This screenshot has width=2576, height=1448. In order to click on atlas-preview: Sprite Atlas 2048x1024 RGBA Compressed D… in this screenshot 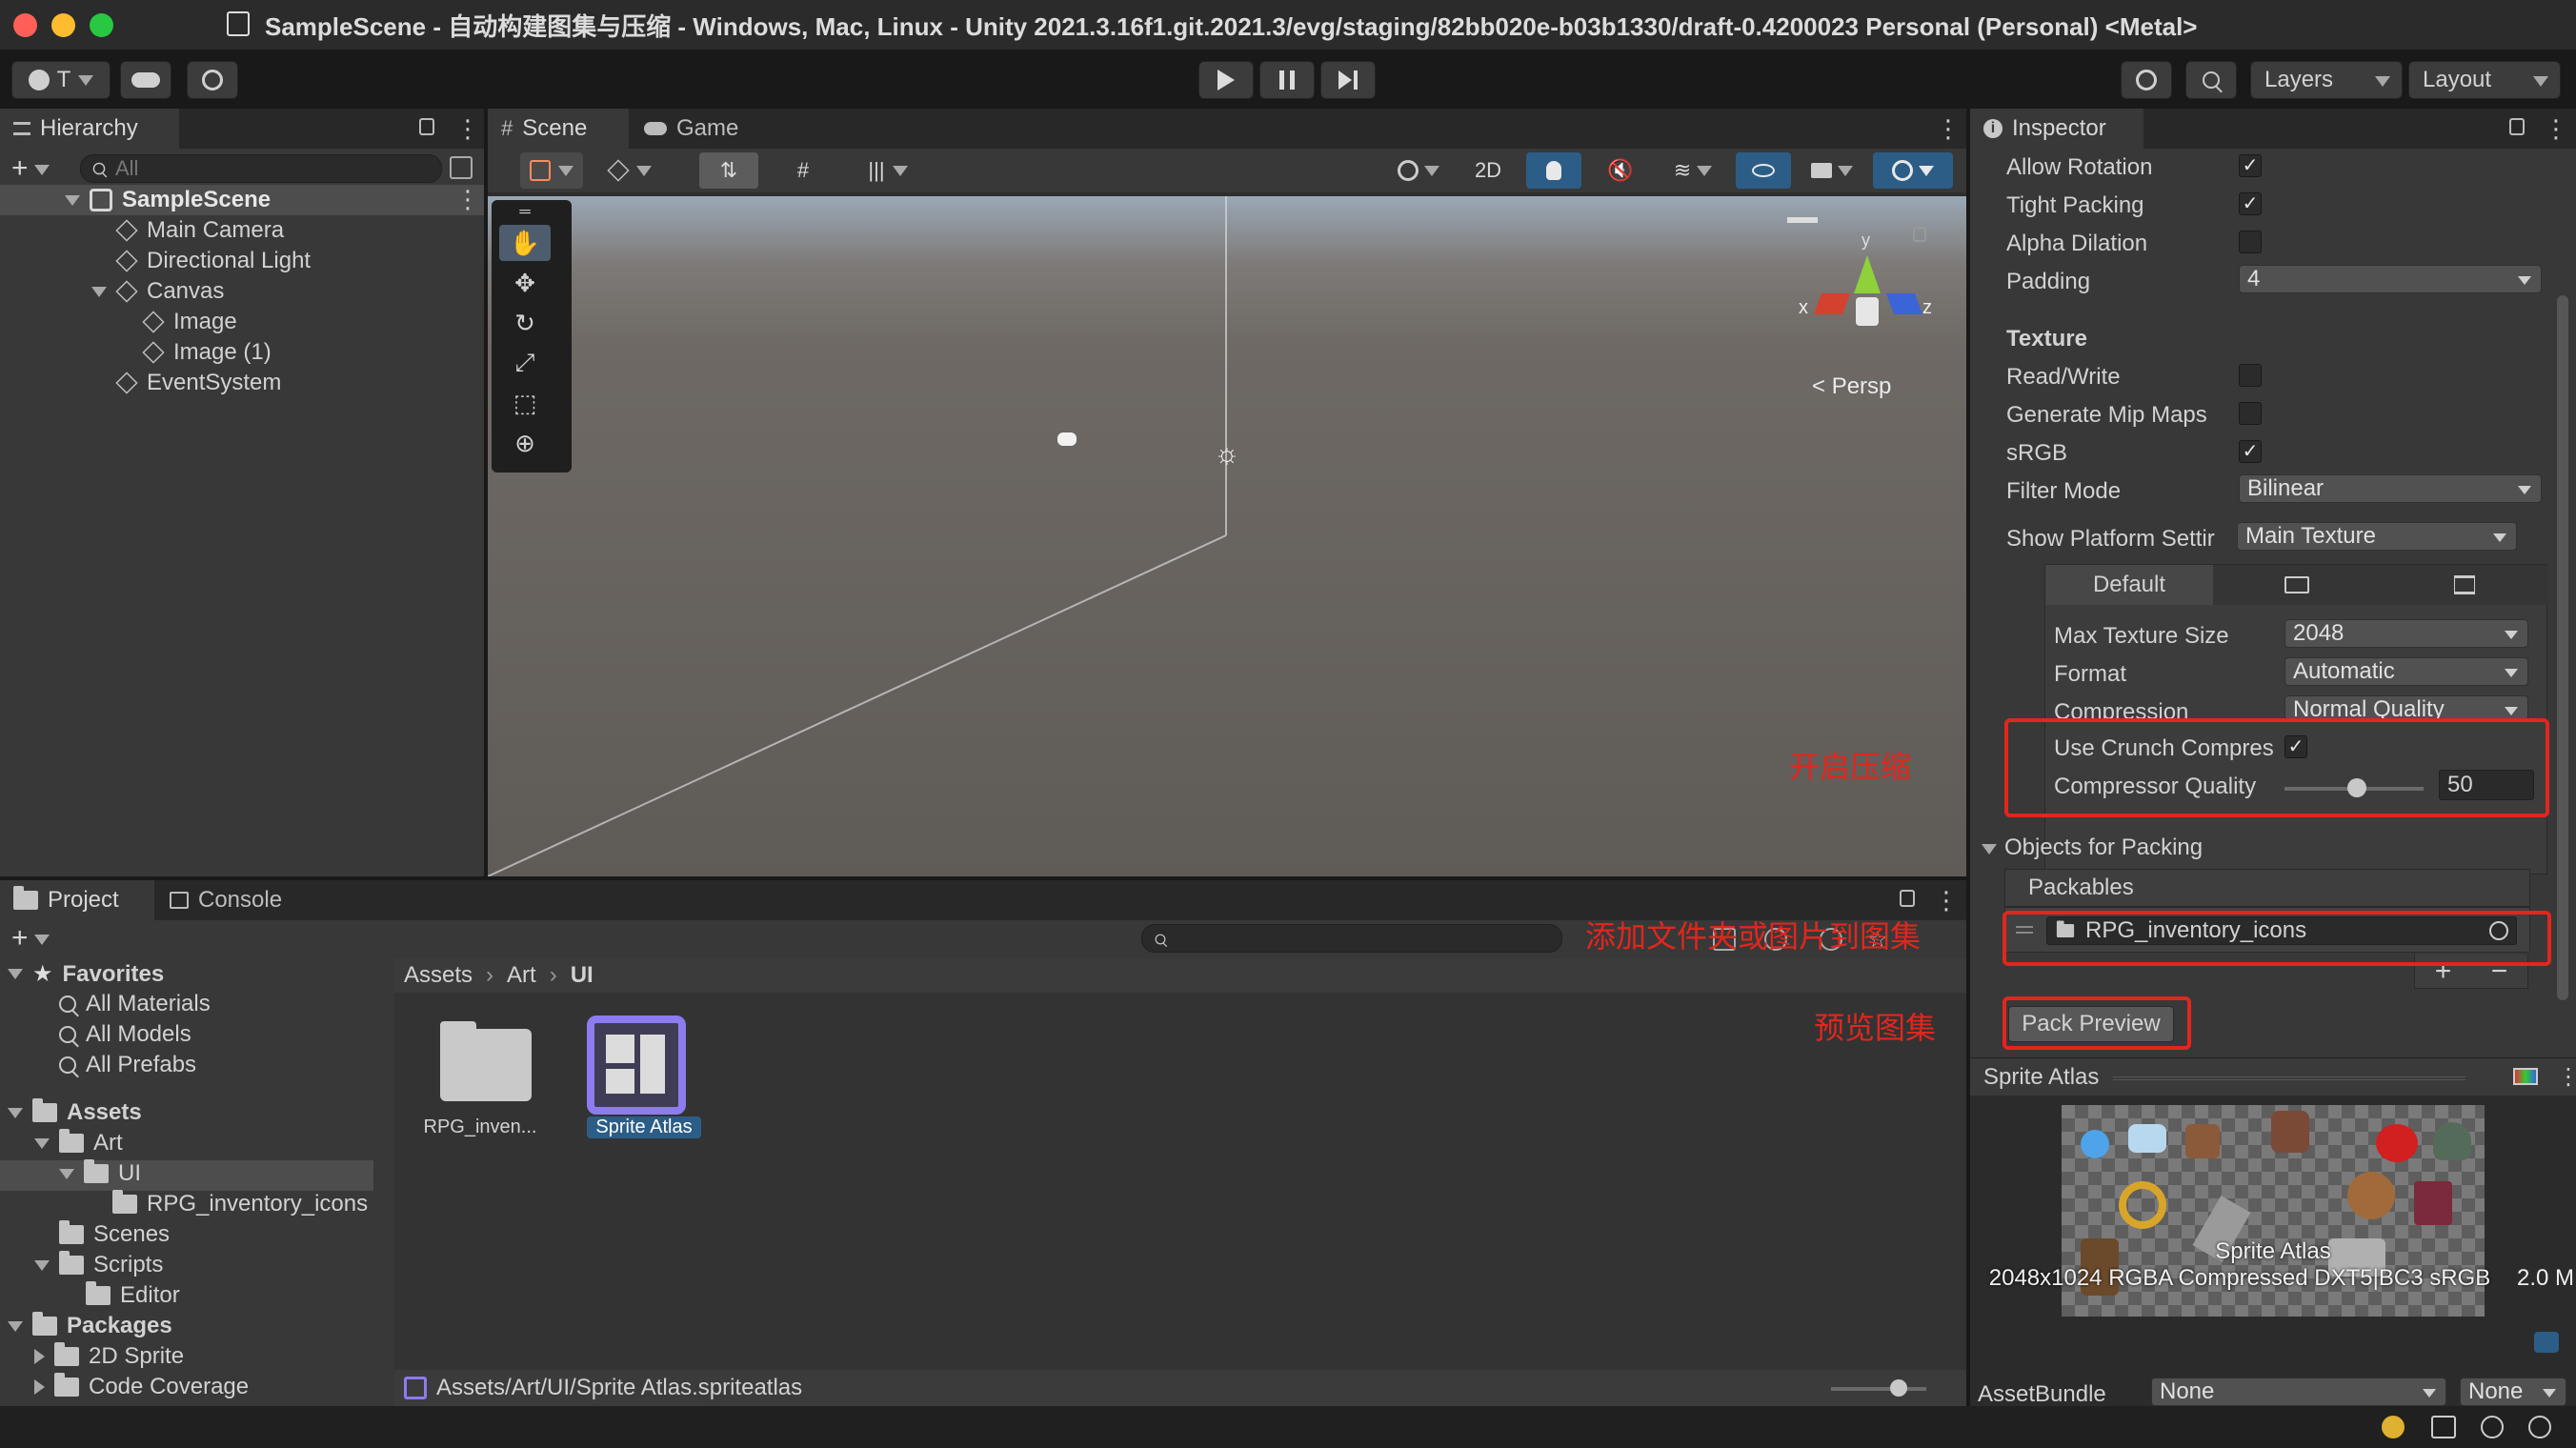, I will do `click(2273, 1257)`.